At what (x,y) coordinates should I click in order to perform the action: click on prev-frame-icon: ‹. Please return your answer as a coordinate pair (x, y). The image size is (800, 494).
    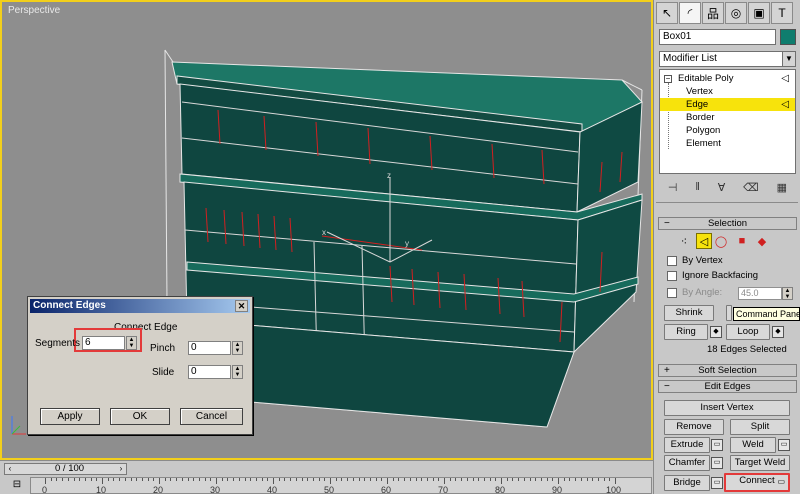
    Looking at the image, I should click on (10, 469).